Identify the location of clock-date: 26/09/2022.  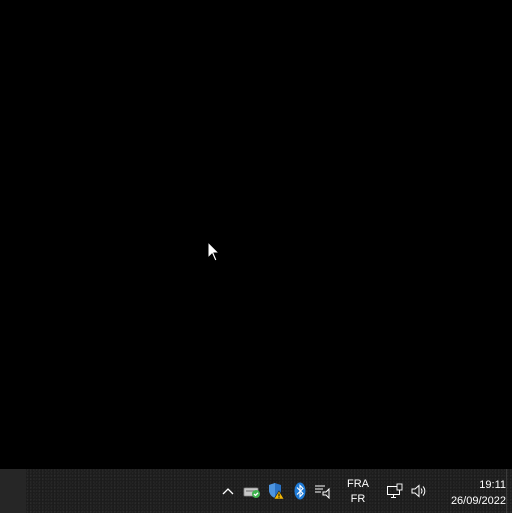
(478, 501).